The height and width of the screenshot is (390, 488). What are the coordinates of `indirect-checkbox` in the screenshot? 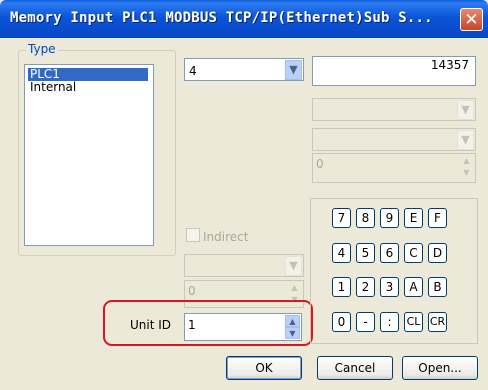 It's located at (193, 235).